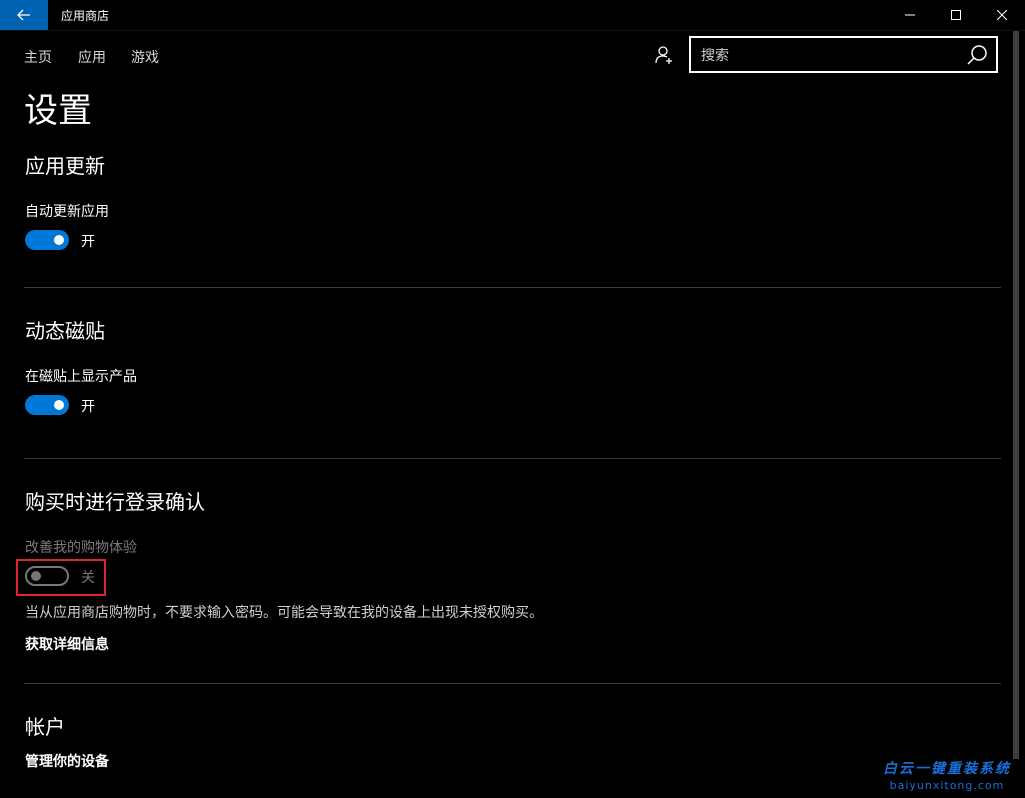  What do you see at coordinates (831, 55) in the screenshot?
I see `search-input` at bounding box center [831, 55].